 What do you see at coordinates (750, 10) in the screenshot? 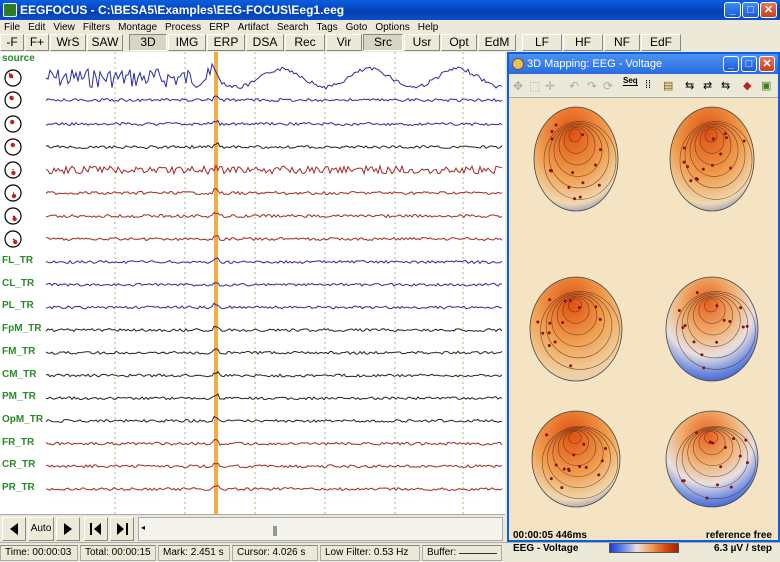
I see `maximize-button: □` at bounding box center [750, 10].